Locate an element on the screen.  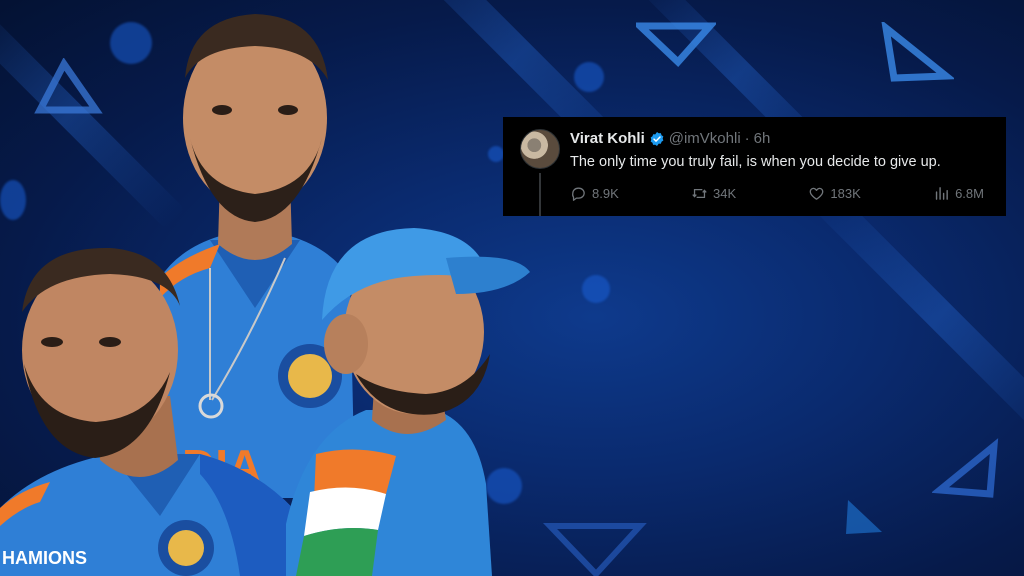
heart-icon is located at coordinates (817, 193).